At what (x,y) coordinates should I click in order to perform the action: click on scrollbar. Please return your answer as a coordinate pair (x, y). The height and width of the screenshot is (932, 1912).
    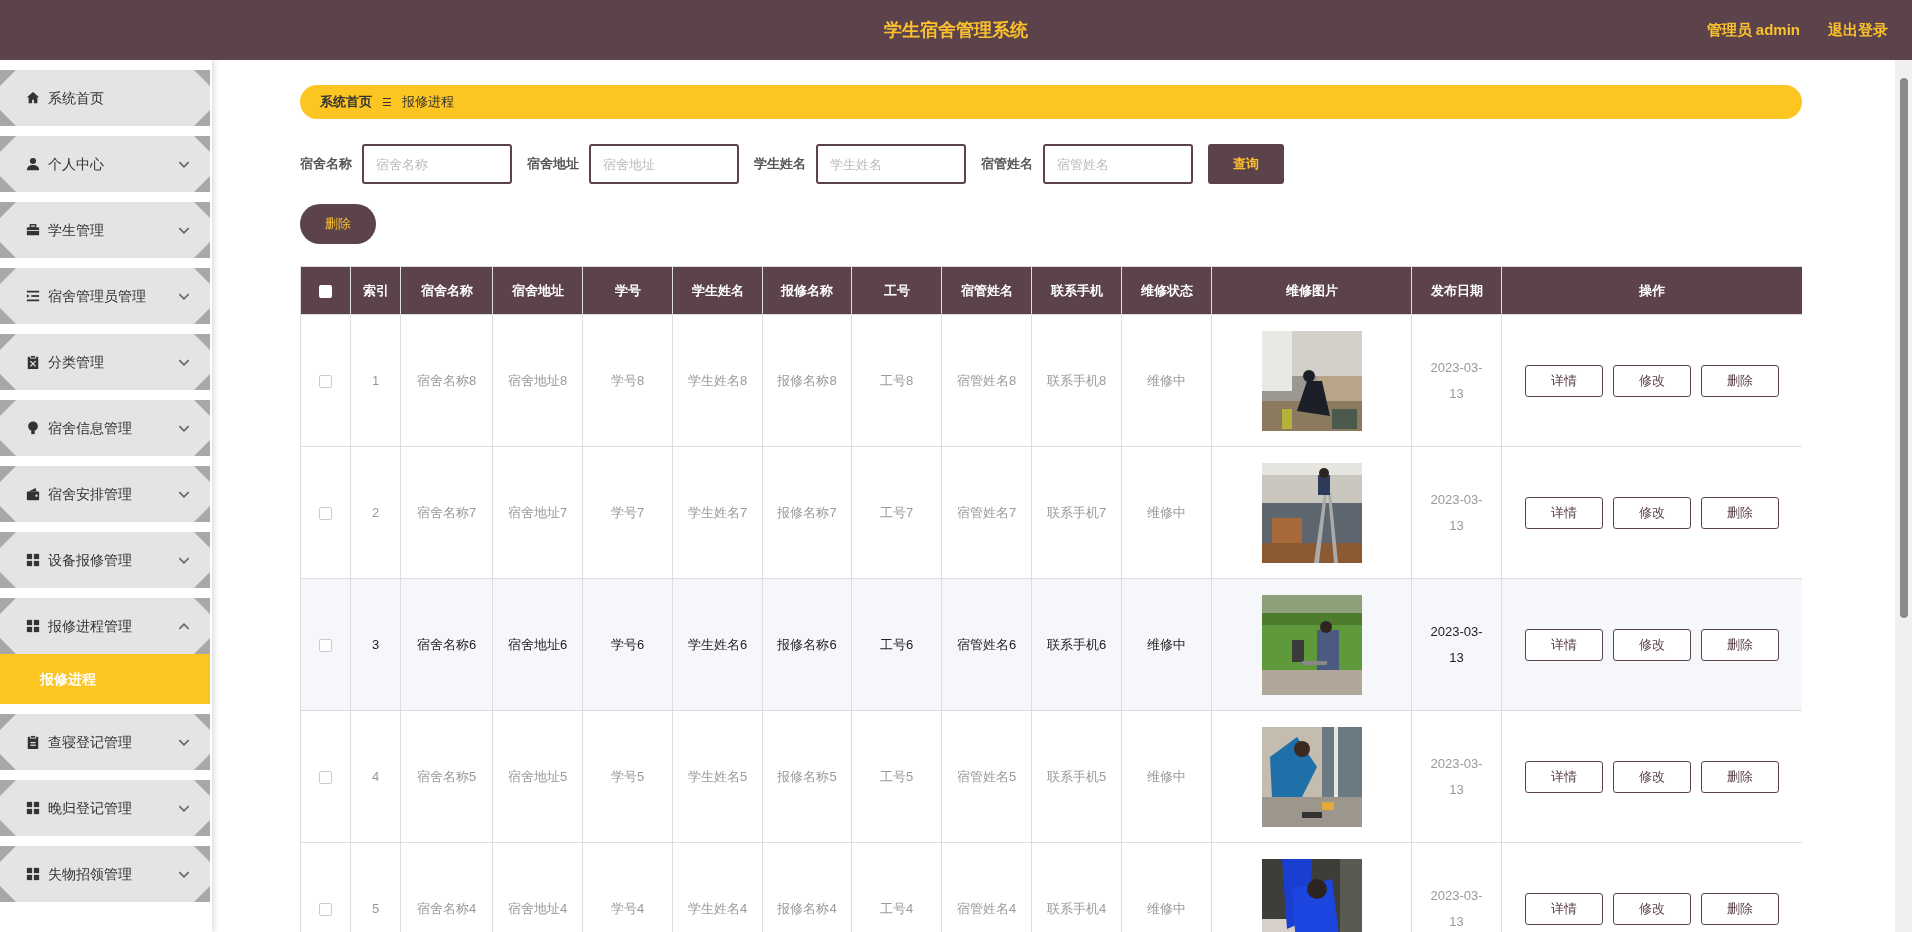
    Looking at the image, I should click on (1903, 496).